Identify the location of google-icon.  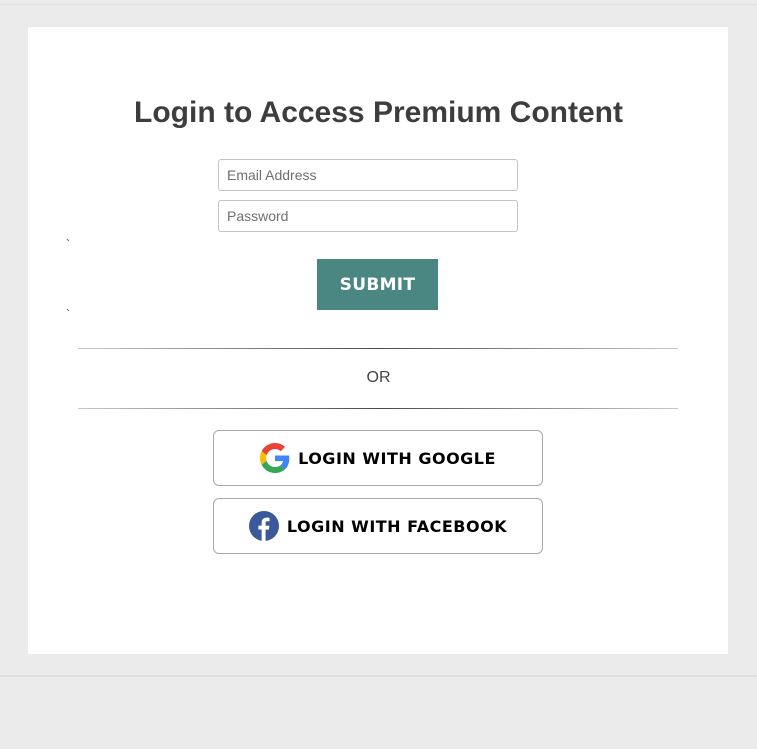
(275, 458).